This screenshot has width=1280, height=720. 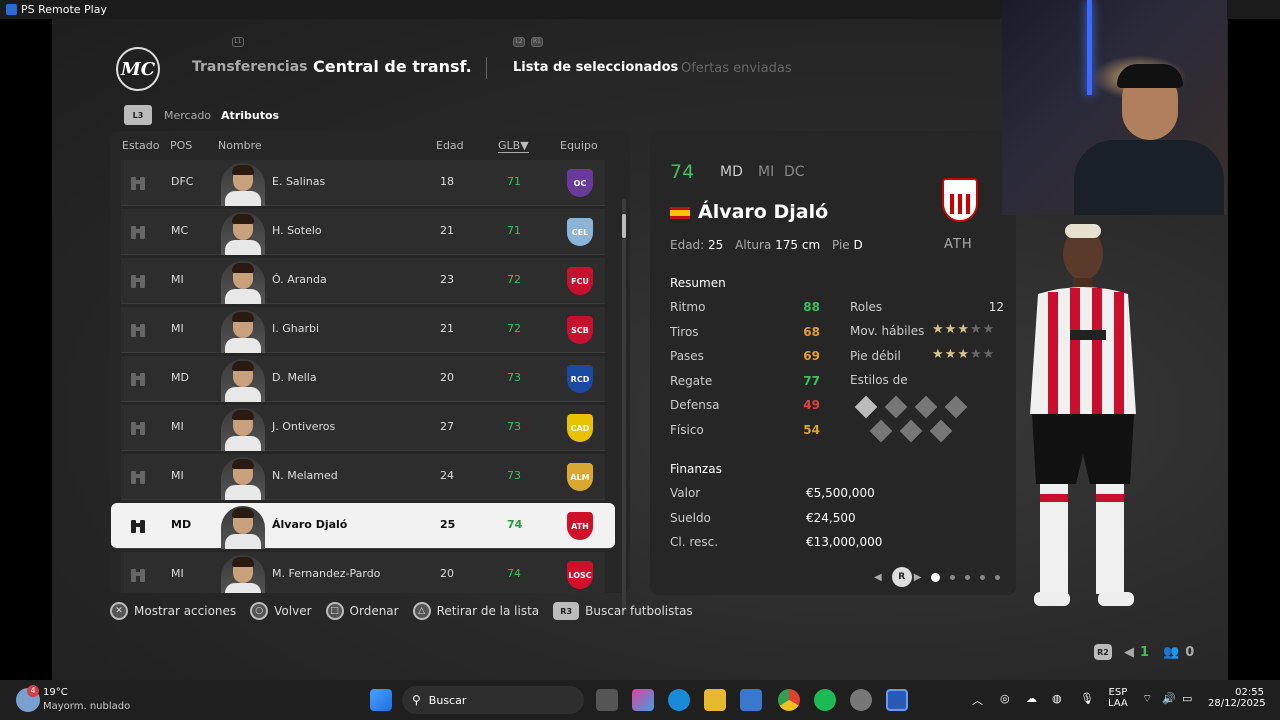 I want to click on clause-amount: €13,000,000, so click(x=844, y=542).